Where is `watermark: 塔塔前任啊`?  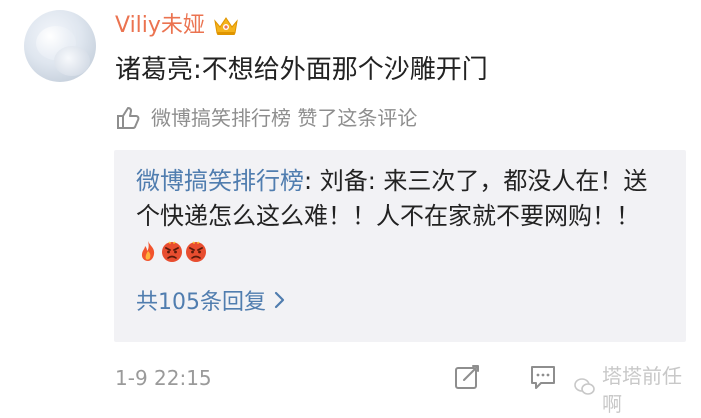 watermark: 塔塔前任啊 is located at coordinates (637, 390).